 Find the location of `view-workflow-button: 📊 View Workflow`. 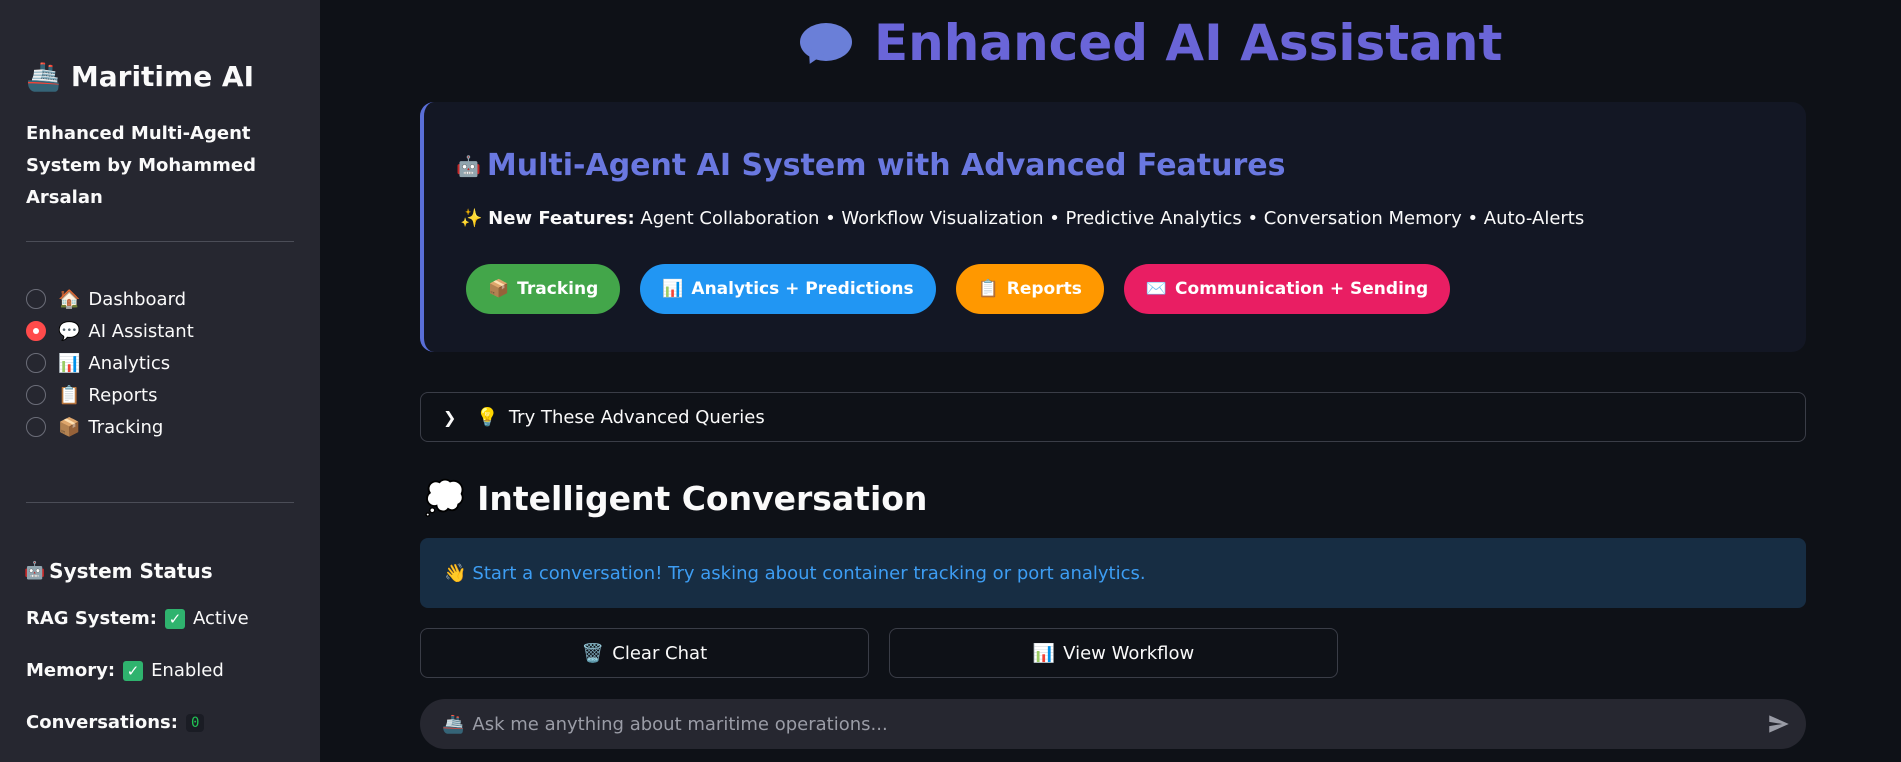

view-workflow-button: 📊 View Workflow is located at coordinates (1113, 653).